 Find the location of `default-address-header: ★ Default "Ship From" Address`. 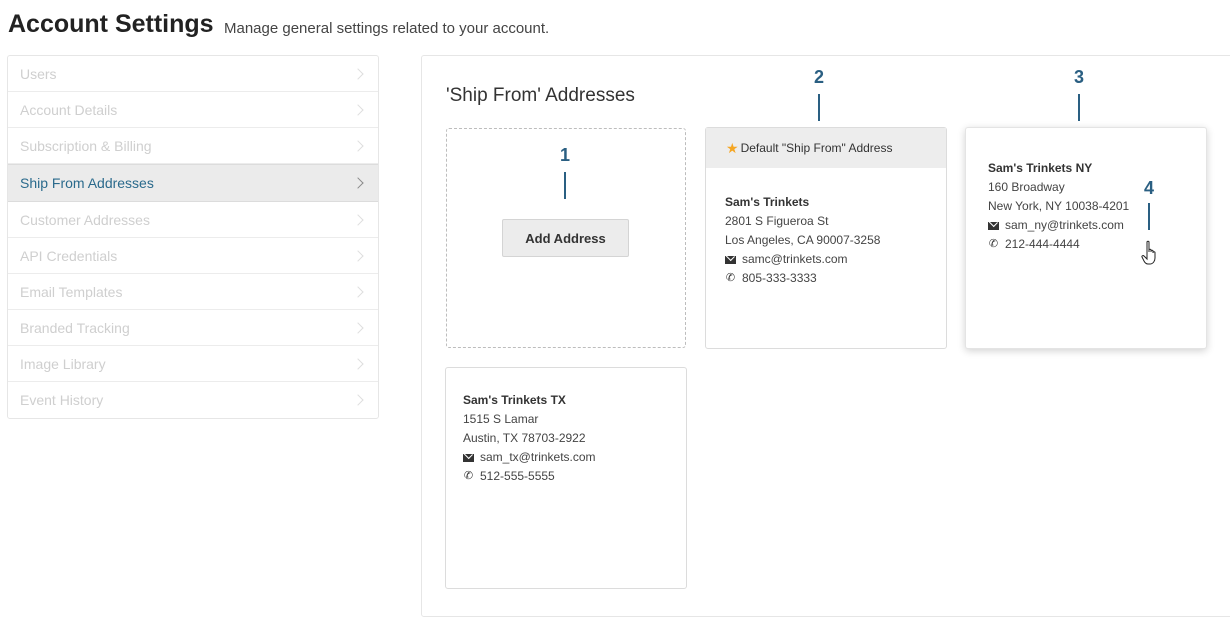

default-address-header: ★ Default "Ship From" Address is located at coordinates (826, 148).